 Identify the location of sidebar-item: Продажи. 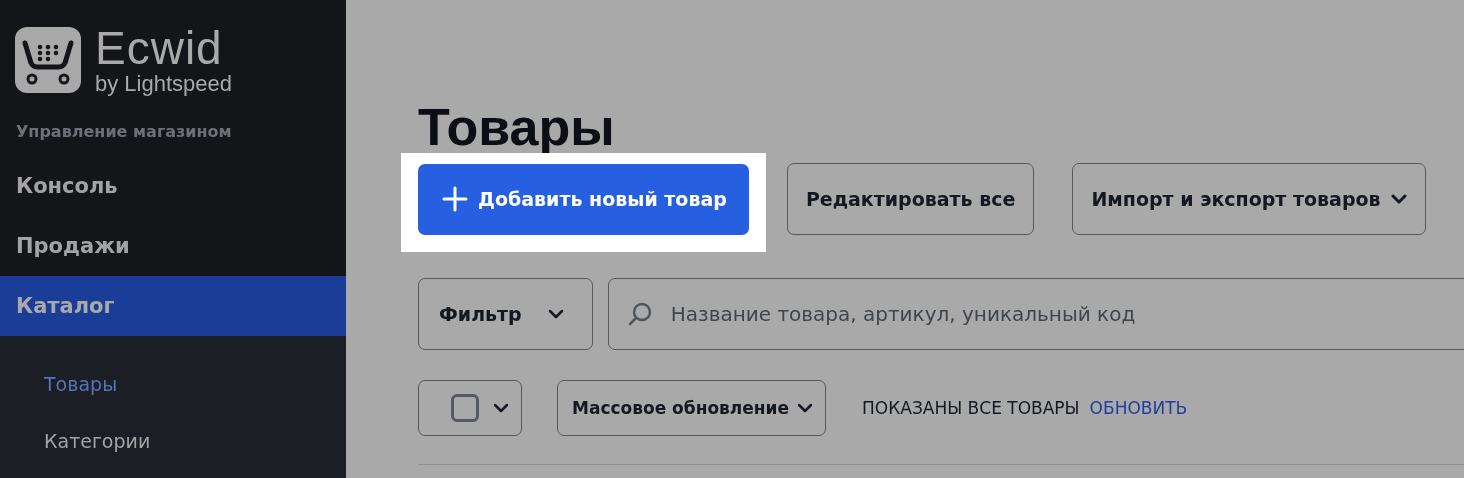
(173, 246).